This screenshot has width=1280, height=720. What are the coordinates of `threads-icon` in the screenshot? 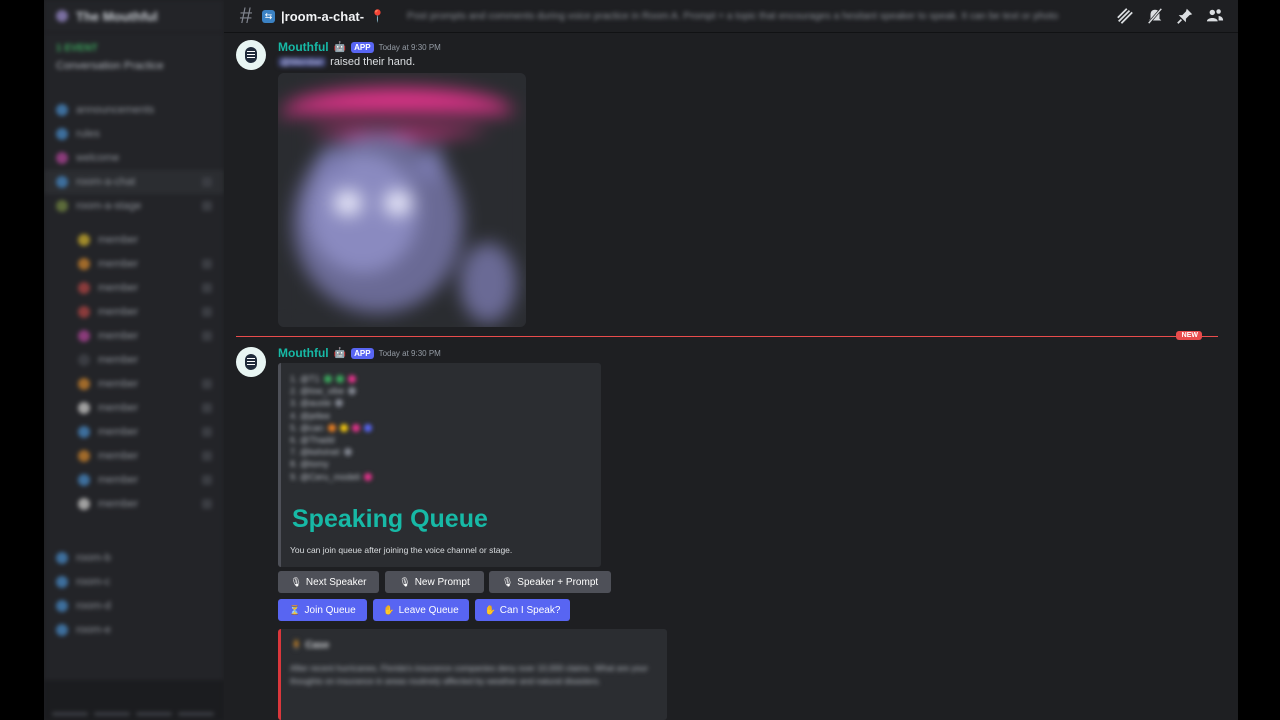 It's located at (1125, 16).